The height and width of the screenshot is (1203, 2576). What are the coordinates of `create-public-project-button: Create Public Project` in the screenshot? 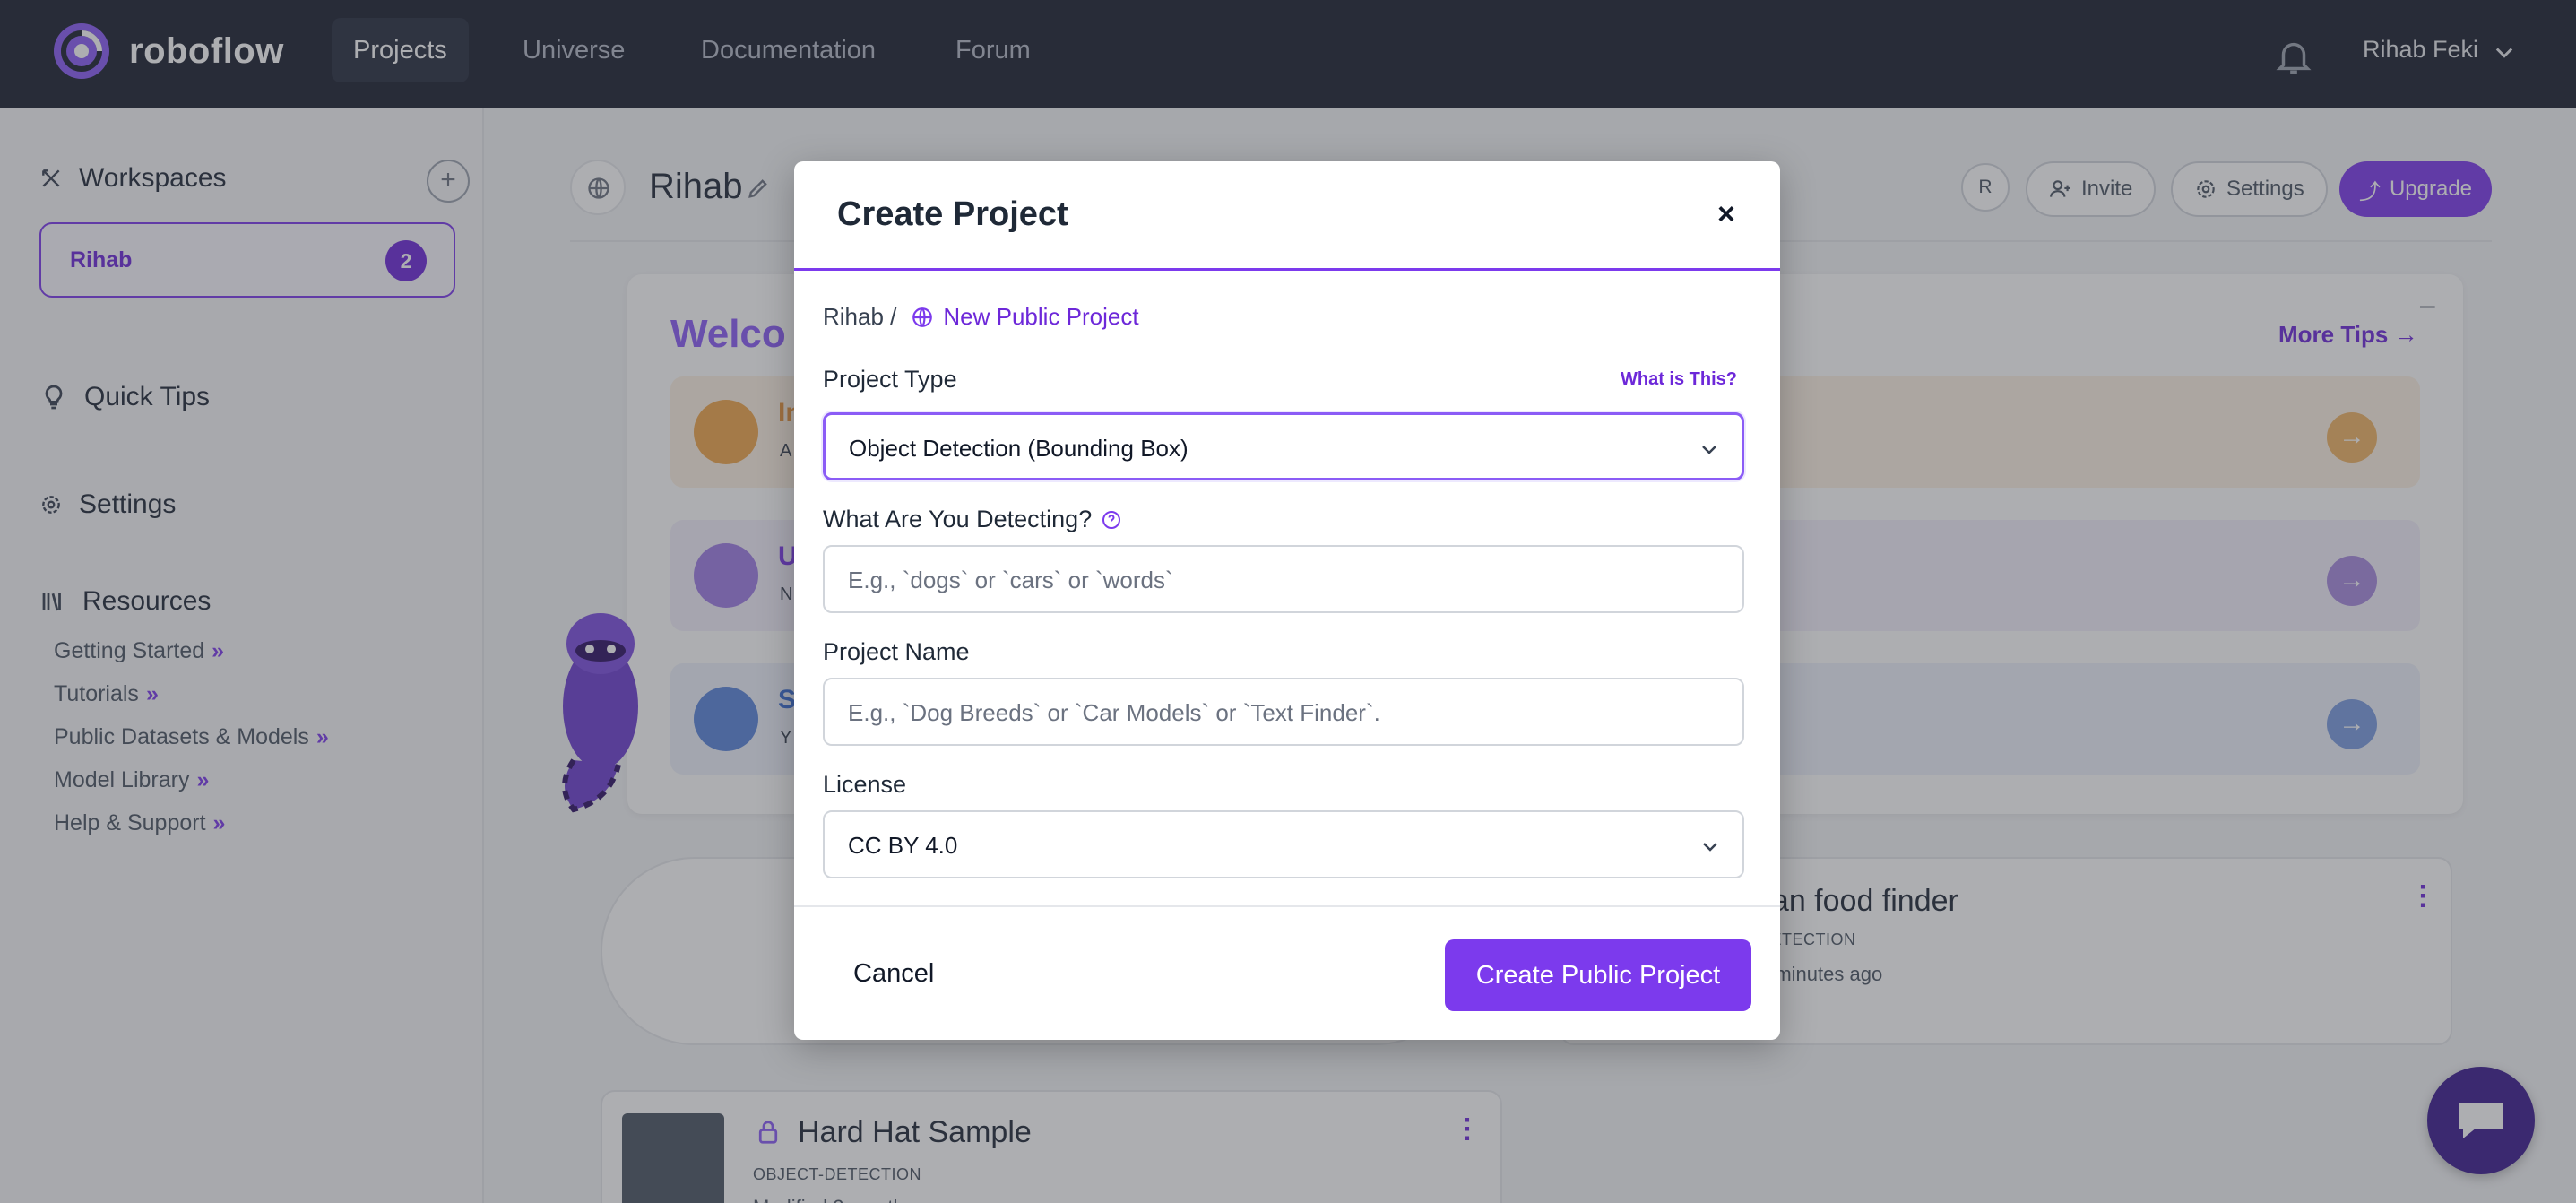 It's located at (1598, 975).